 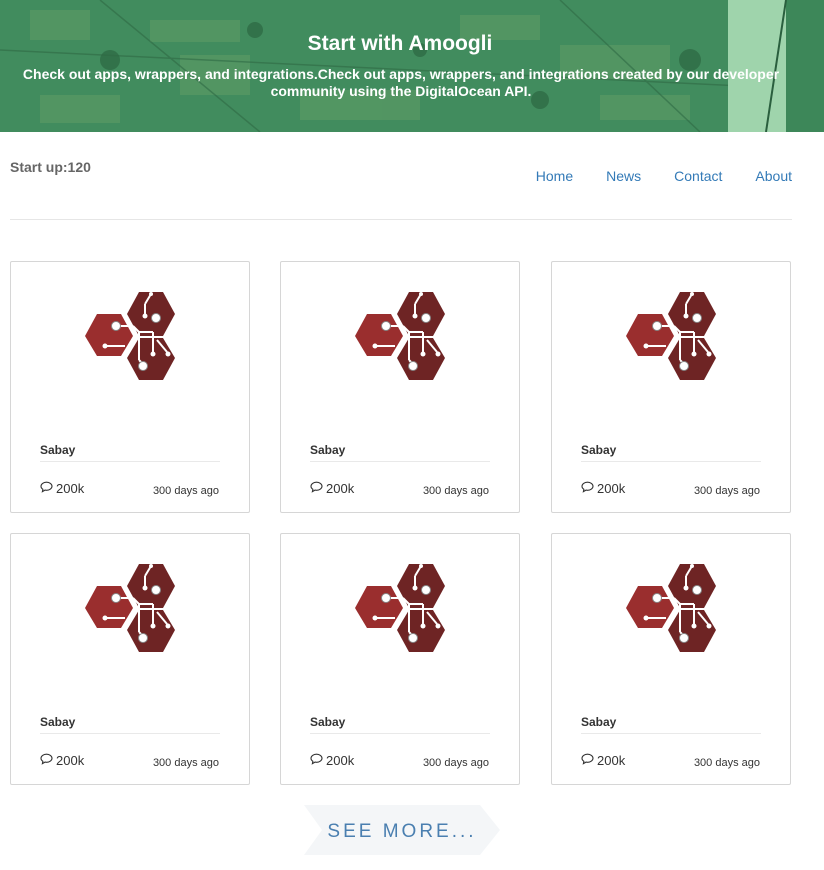 What do you see at coordinates (401, 219) in the screenshot?
I see `header-divider` at bounding box center [401, 219].